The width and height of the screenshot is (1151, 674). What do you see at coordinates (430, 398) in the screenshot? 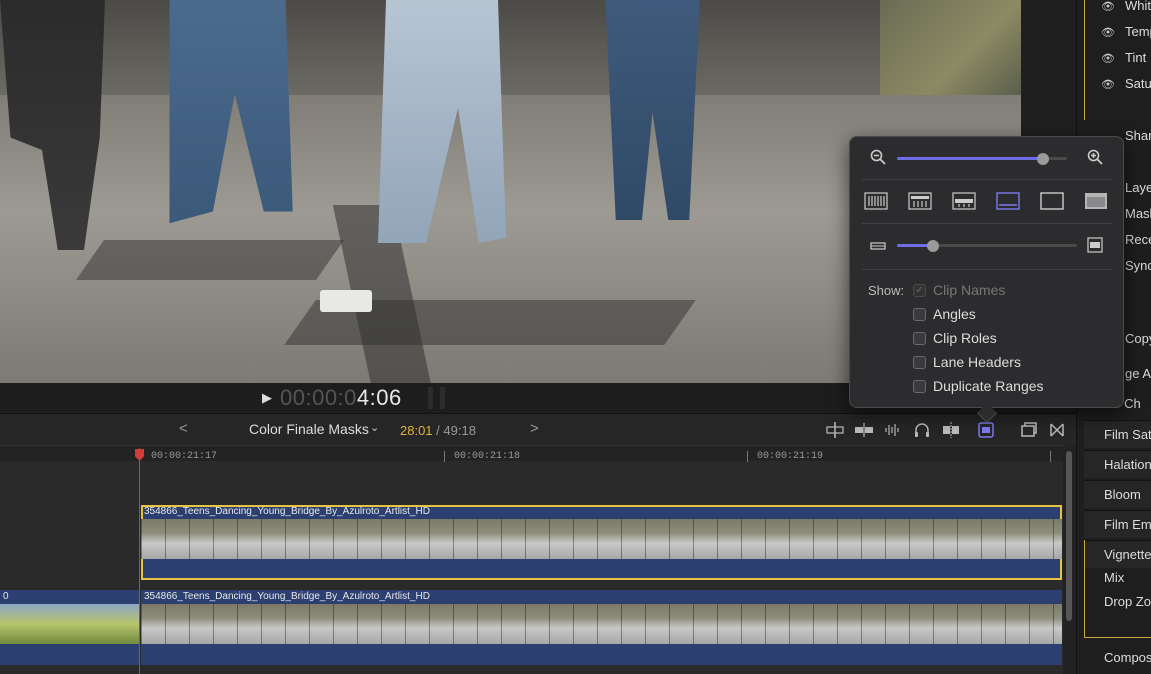
I see `audio-meter-left` at bounding box center [430, 398].